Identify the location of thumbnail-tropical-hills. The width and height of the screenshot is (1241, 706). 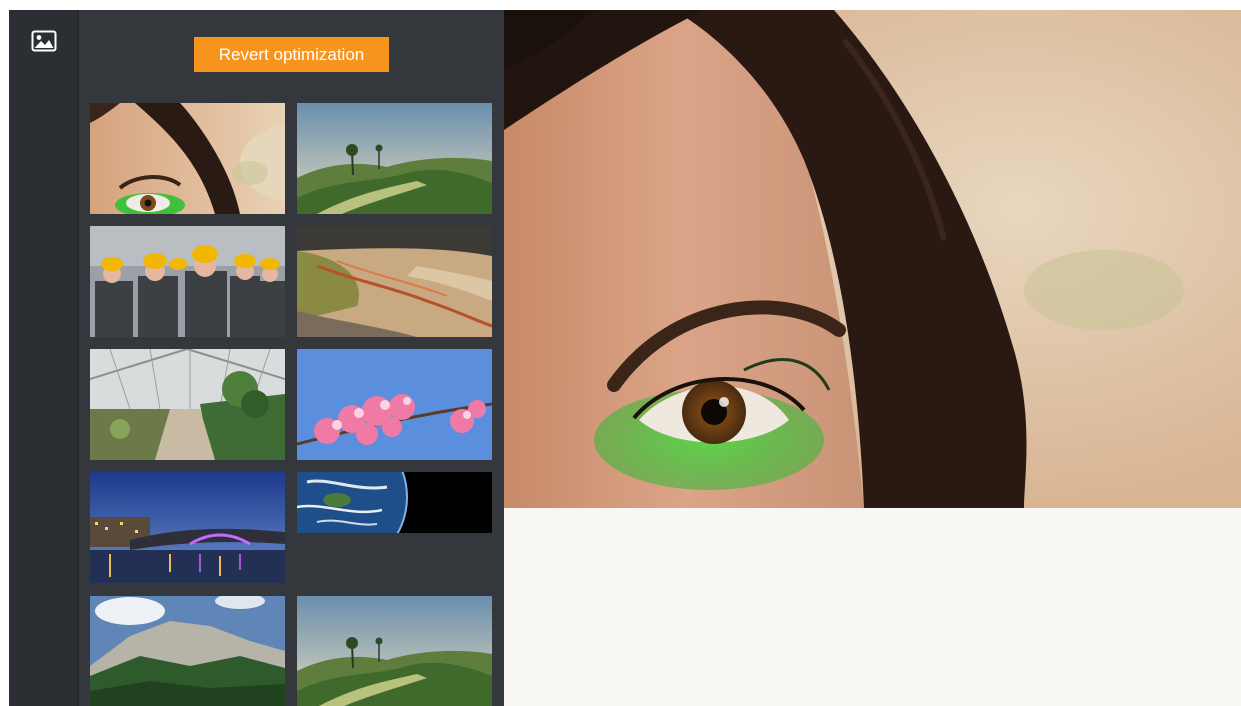
(394, 158).